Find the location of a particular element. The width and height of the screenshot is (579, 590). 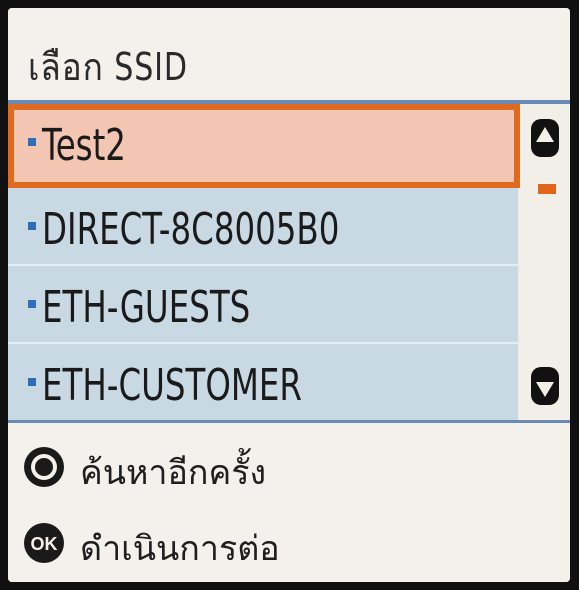

ssid-item-label: ETH-GUESTS is located at coordinates (146, 307).